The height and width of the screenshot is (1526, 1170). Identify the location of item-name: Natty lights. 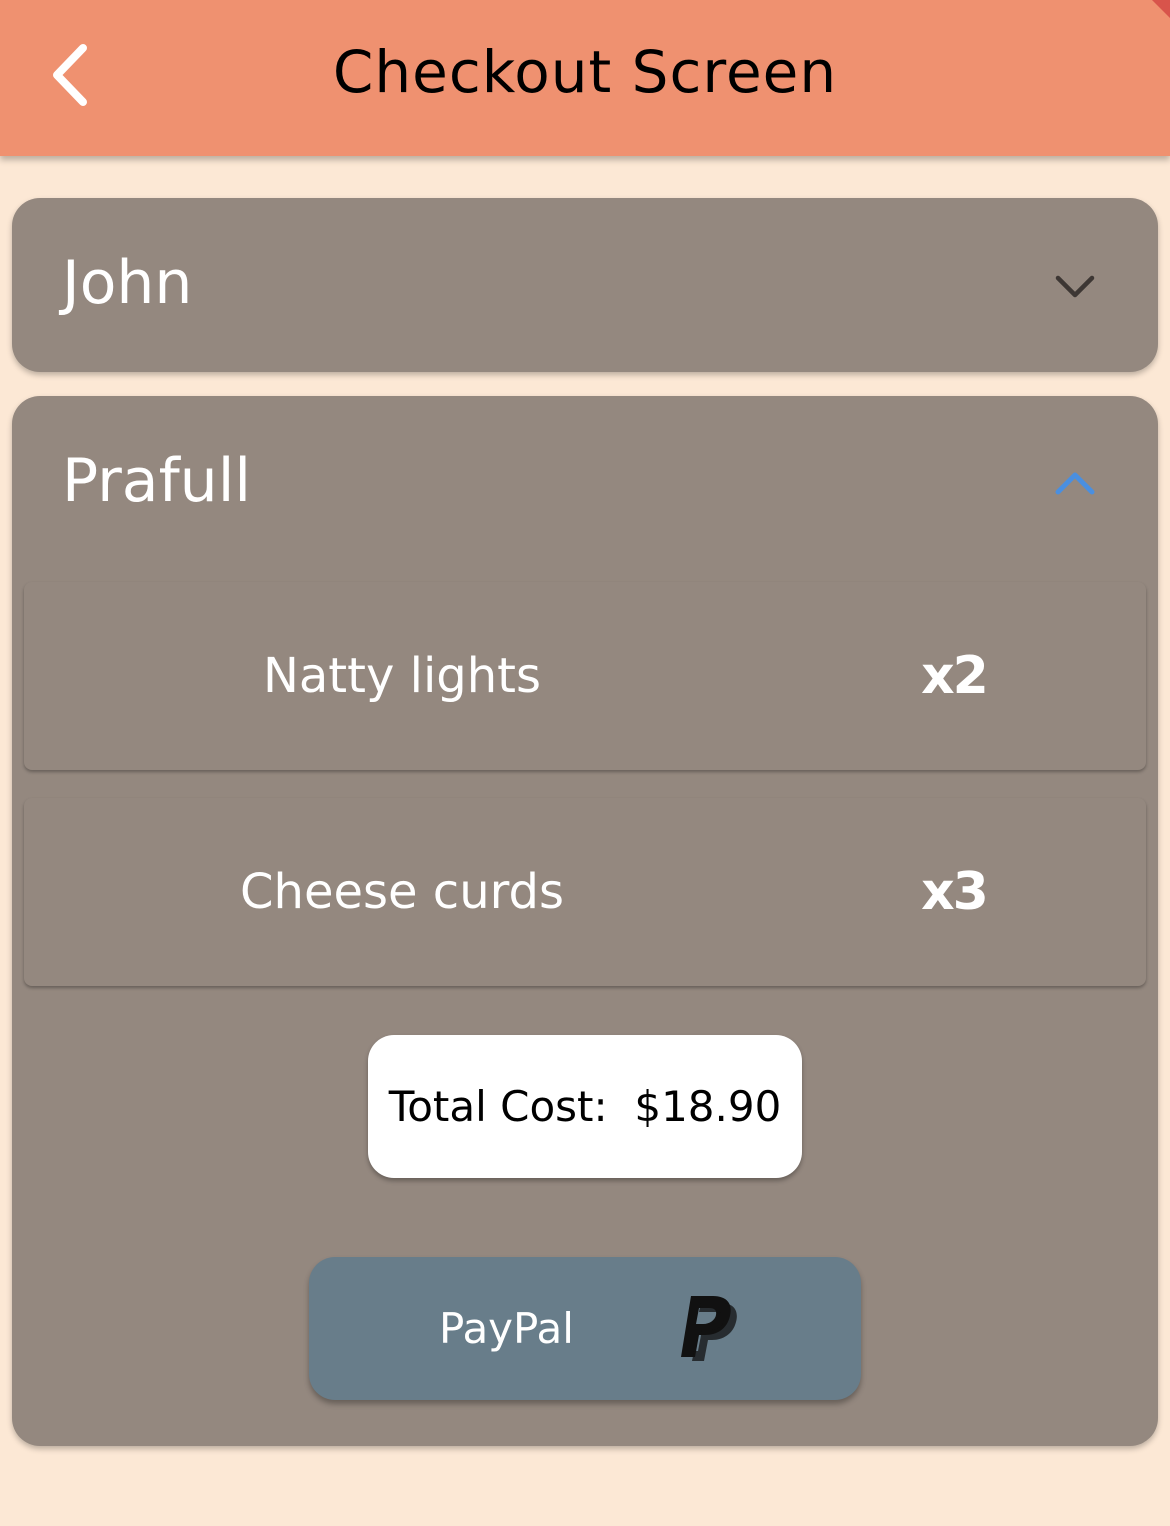
(401, 676).